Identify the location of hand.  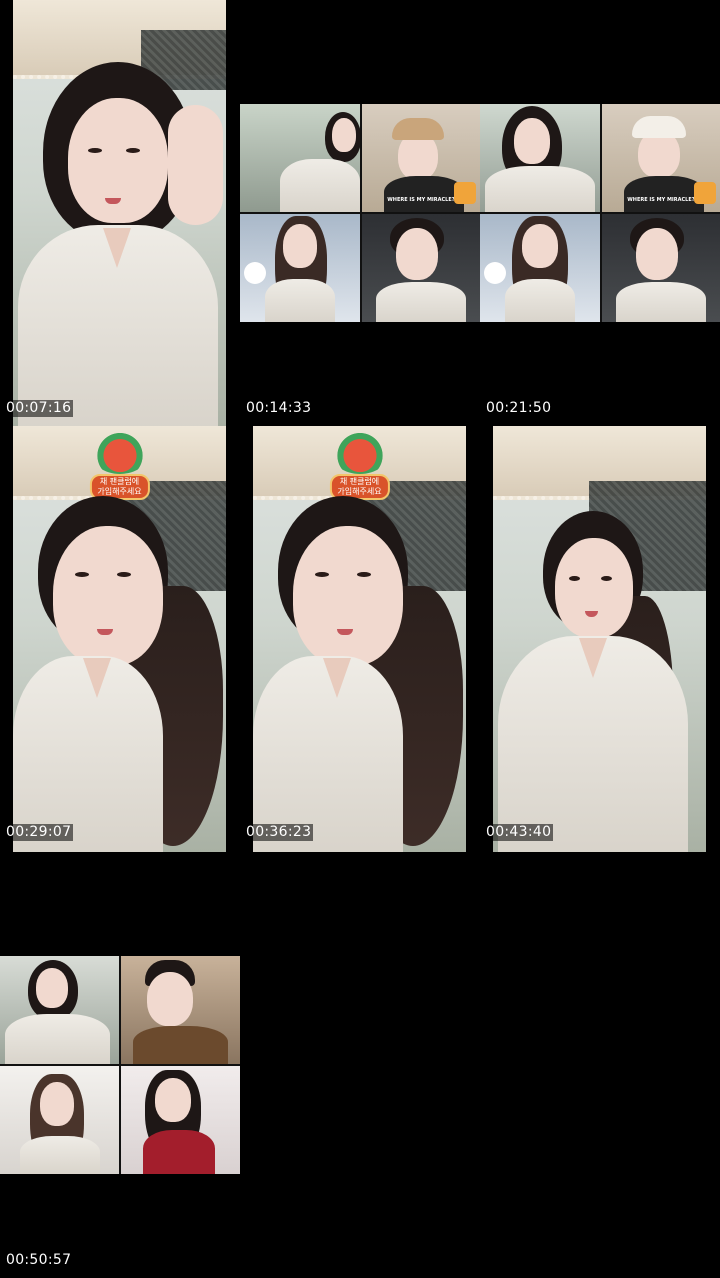
(195, 165).